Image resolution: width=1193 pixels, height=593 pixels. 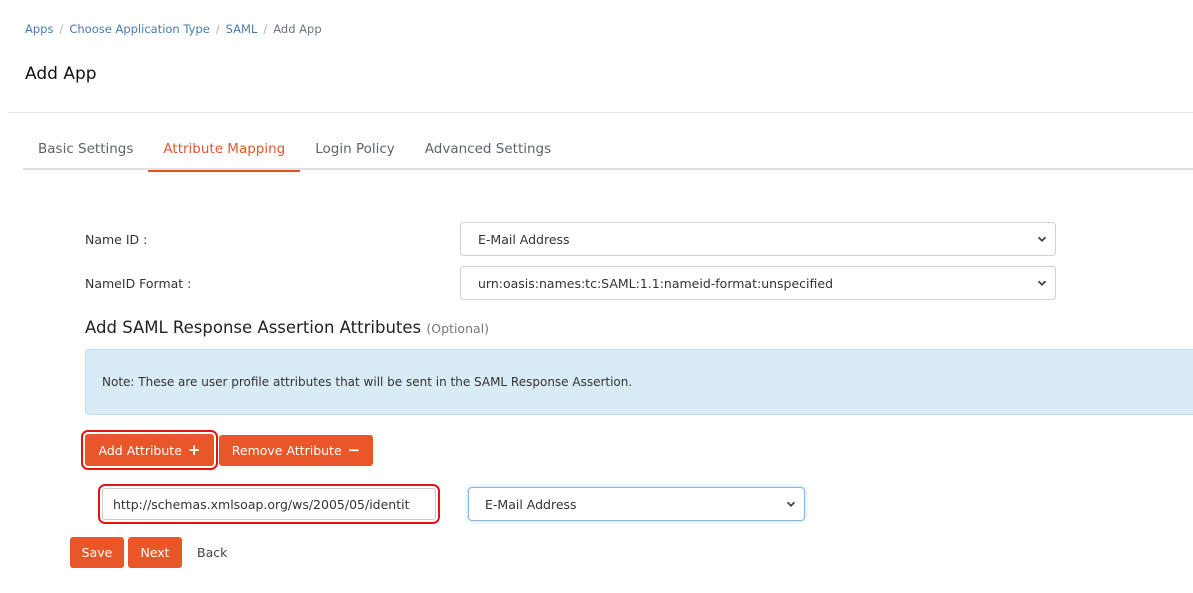 What do you see at coordinates (212, 552) in the screenshot?
I see `back-link: Back` at bounding box center [212, 552].